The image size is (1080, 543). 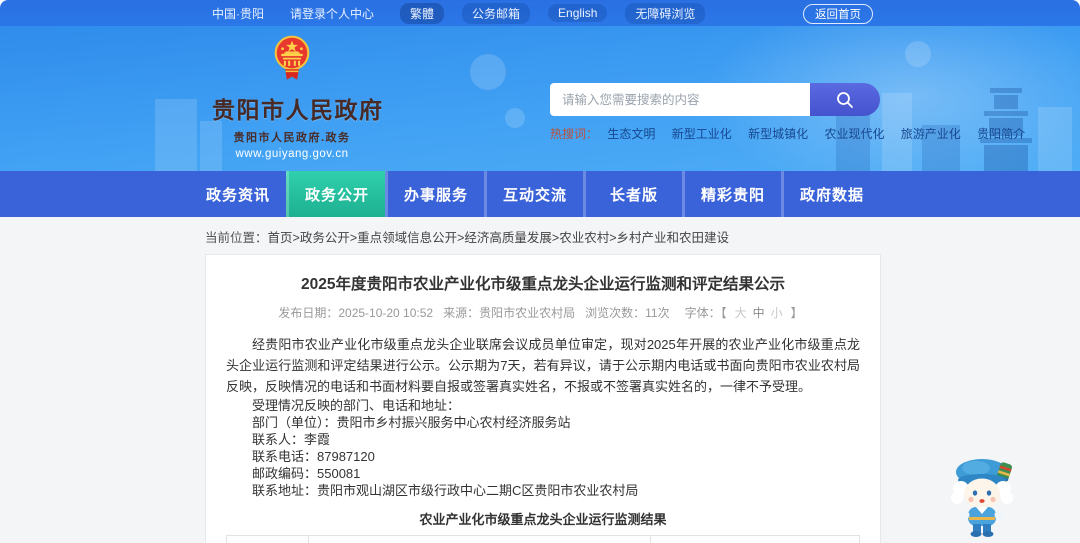 I want to click on header-序号: 序号, so click(x=267, y=539).